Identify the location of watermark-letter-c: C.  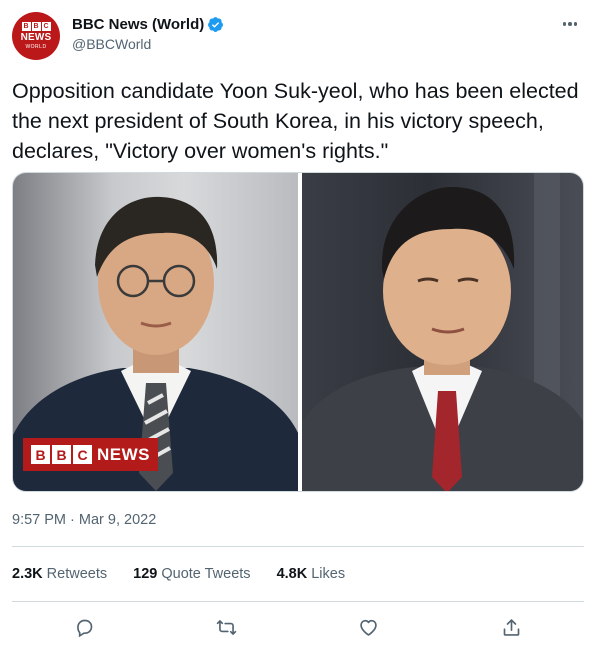
(82, 454).